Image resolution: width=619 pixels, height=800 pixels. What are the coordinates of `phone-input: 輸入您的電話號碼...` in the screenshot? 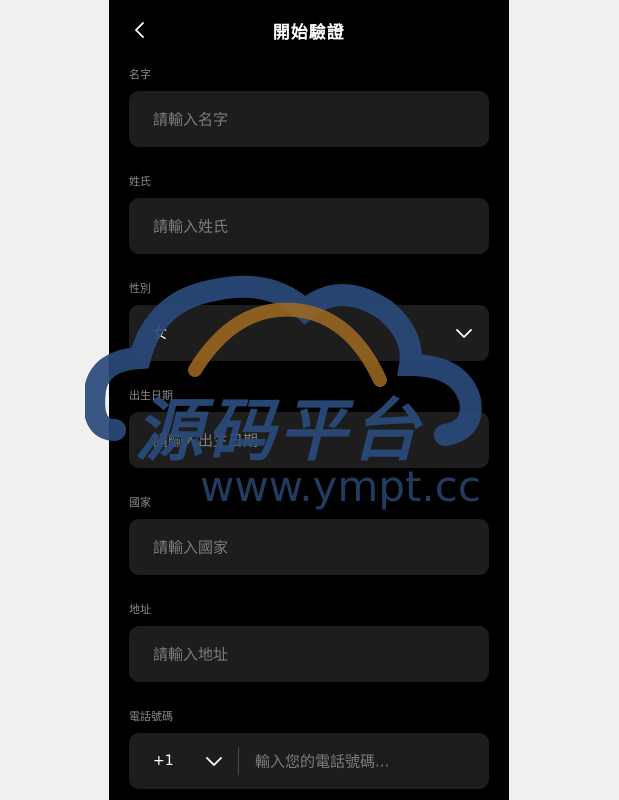 It's located at (322, 761).